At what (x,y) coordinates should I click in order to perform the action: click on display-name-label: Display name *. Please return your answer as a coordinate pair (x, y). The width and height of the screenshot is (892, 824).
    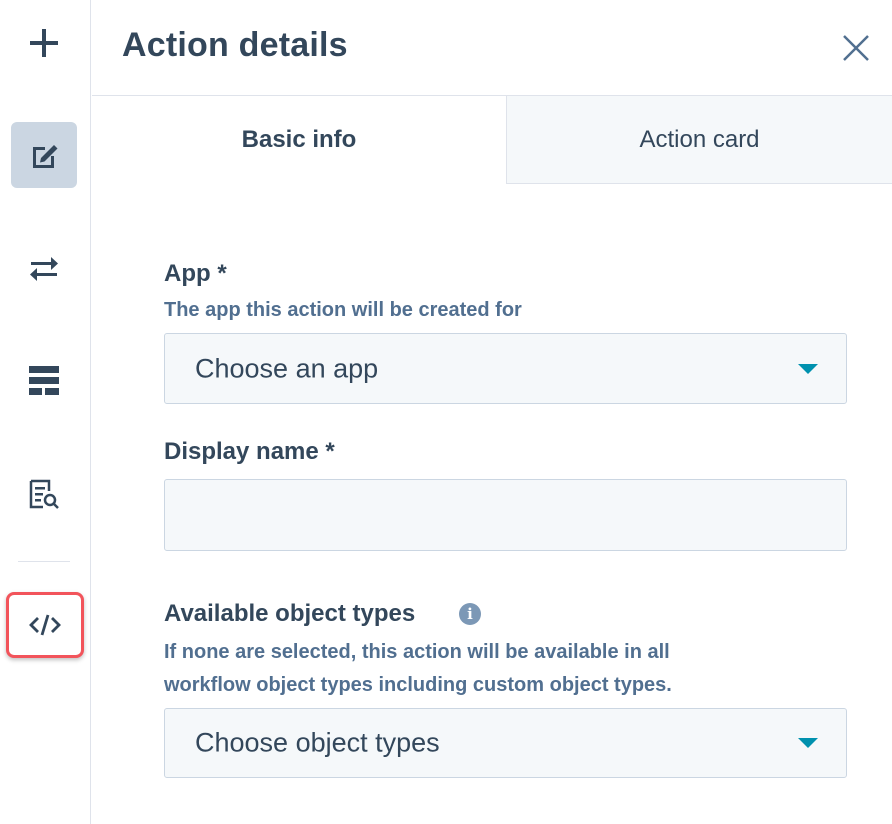
    Looking at the image, I should click on (249, 451).